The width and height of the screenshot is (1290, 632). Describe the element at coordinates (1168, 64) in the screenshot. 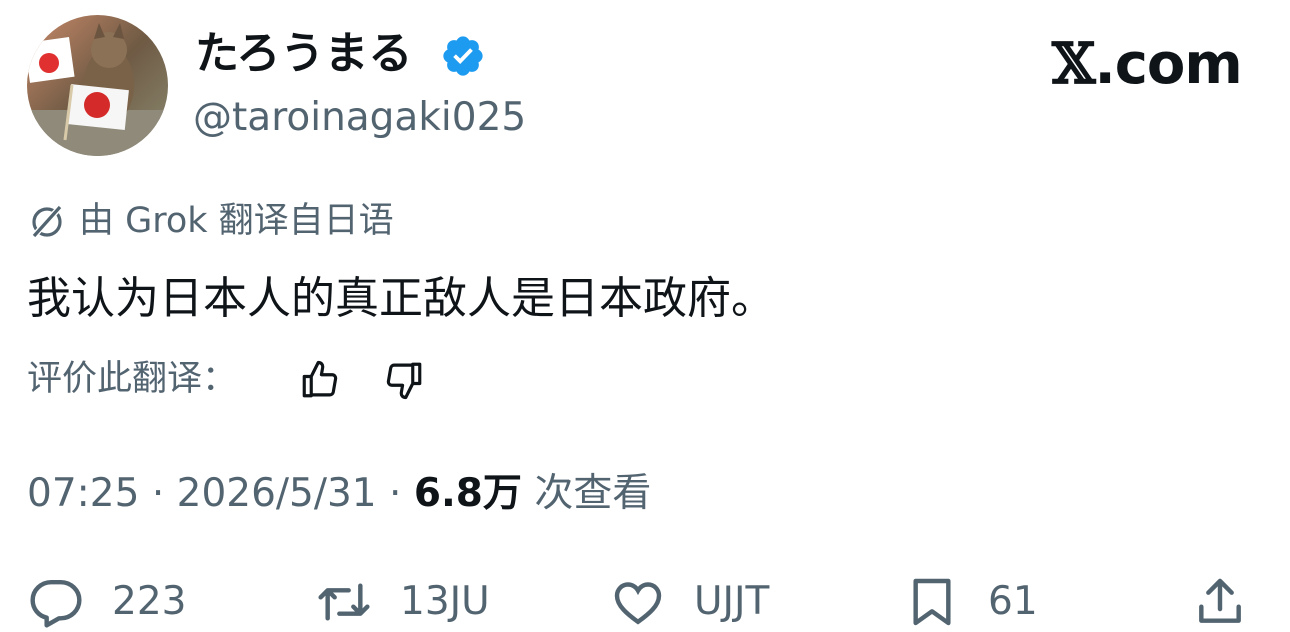

I see `brand-suffix: .com` at that location.